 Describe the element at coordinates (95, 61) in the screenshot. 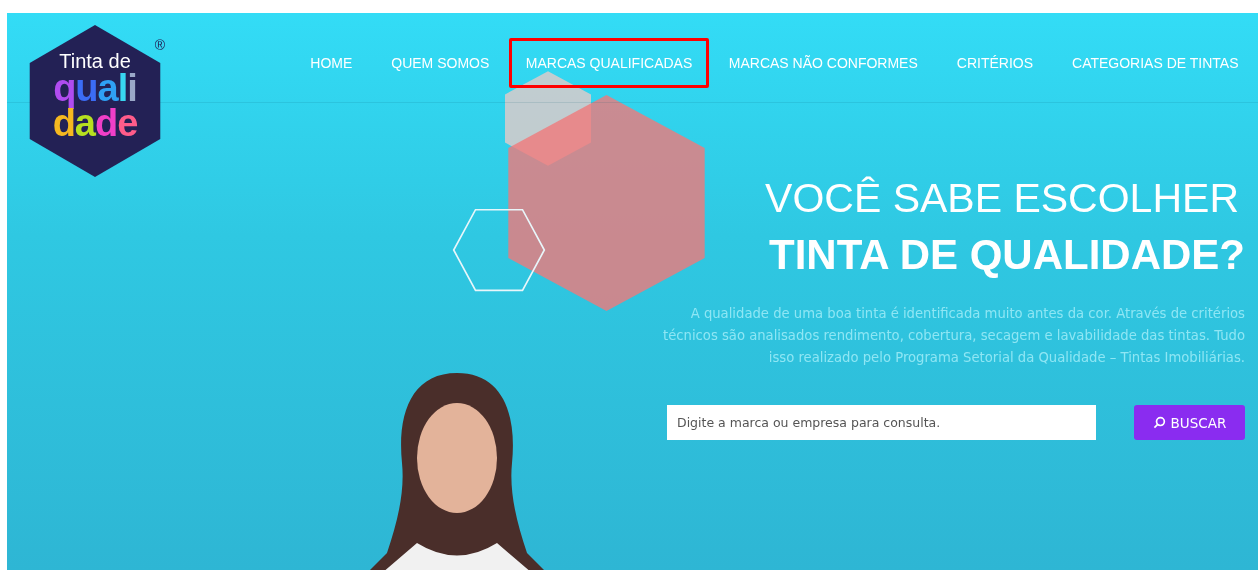

I see `logo-text: Tinta de` at that location.